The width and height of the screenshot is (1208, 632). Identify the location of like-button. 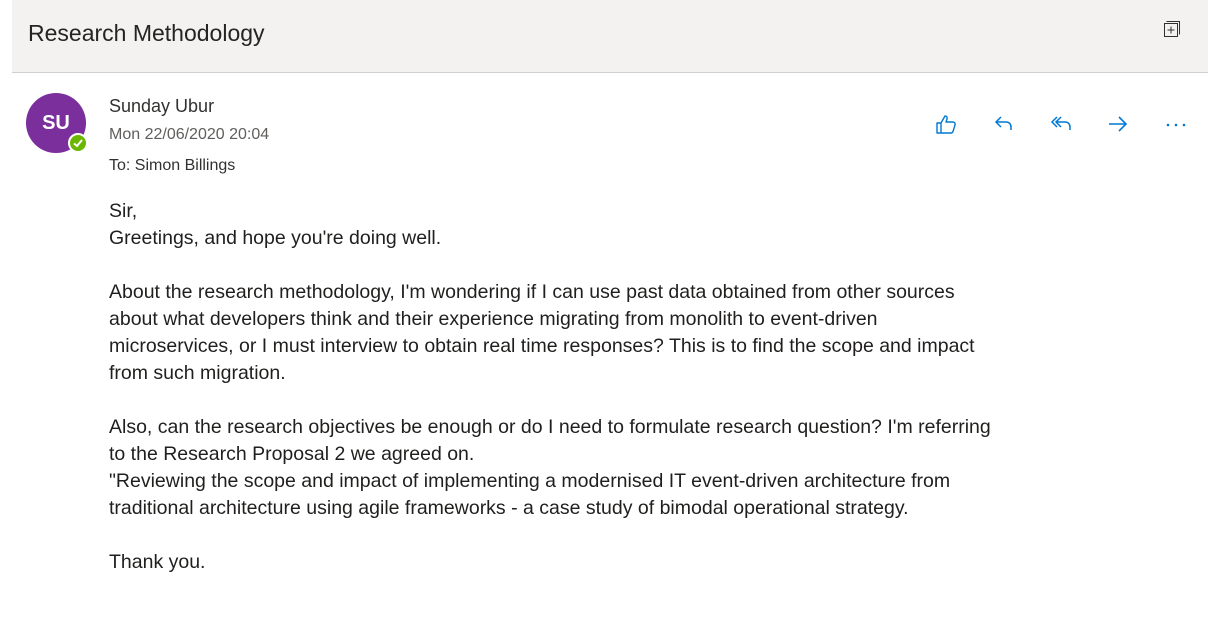
(946, 124).